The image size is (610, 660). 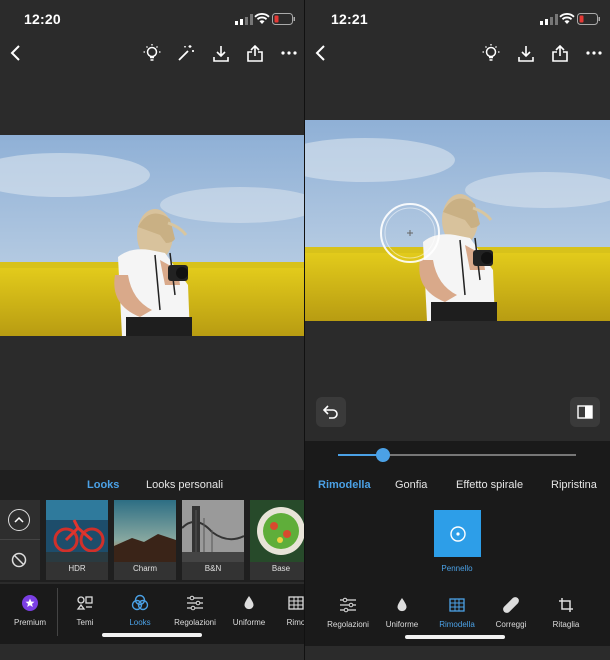 What do you see at coordinates (152, 635) in the screenshot?
I see `home-indicator` at bounding box center [152, 635].